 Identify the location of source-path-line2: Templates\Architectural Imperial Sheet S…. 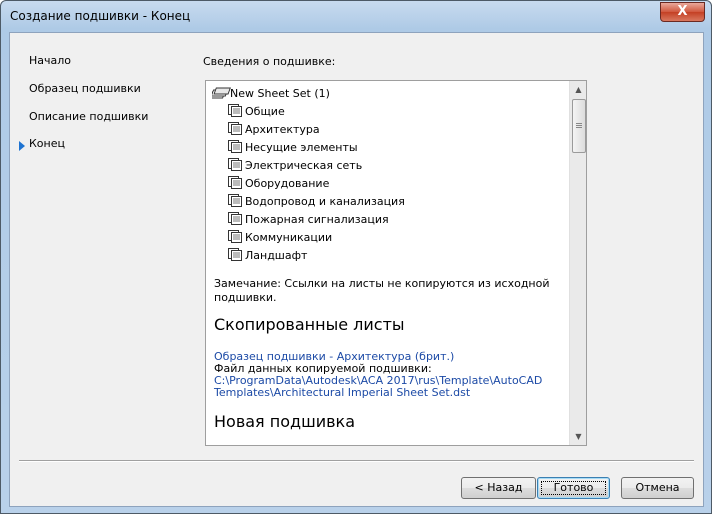
(389, 393).